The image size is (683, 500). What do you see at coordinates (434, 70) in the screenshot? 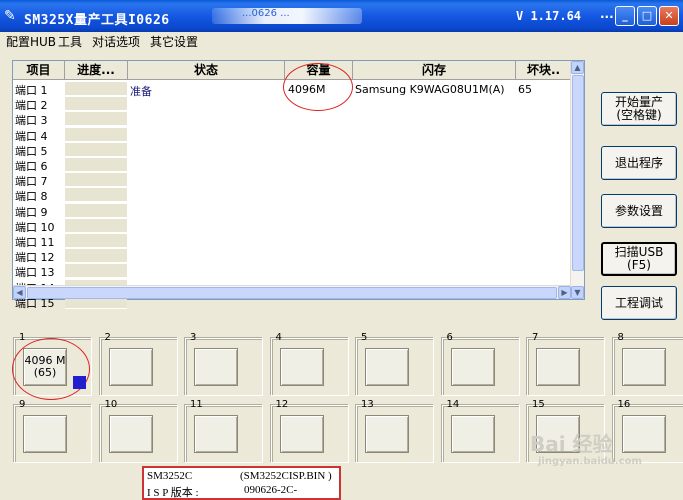
I see `col-flash: 闪存` at bounding box center [434, 70].